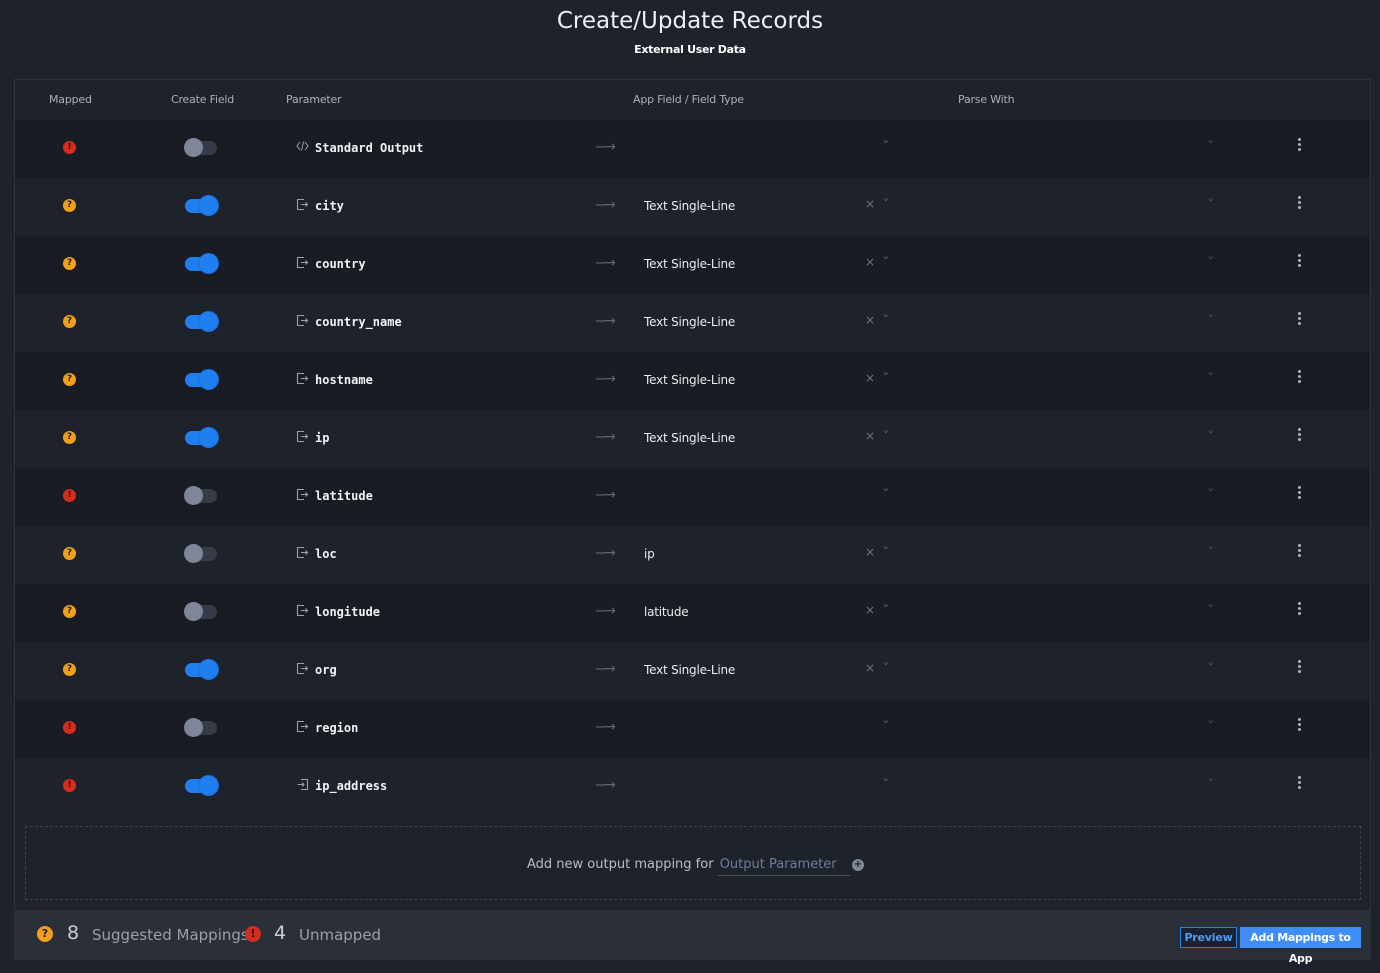 The image size is (1380, 973). I want to click on app-field-select: latitude, so click(666, 612).